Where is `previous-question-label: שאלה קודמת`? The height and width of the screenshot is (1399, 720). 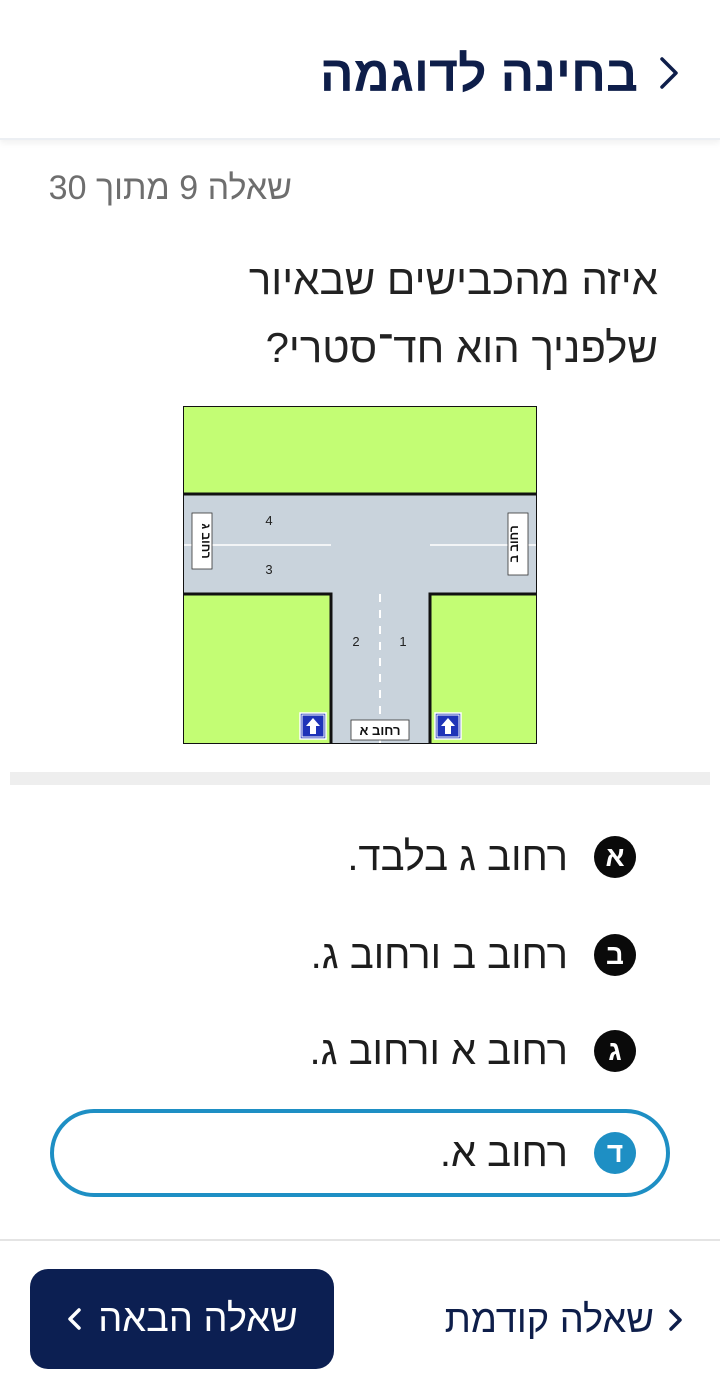
previous-question-label: שאלה קודמת is located at coordinates (549, 1319).